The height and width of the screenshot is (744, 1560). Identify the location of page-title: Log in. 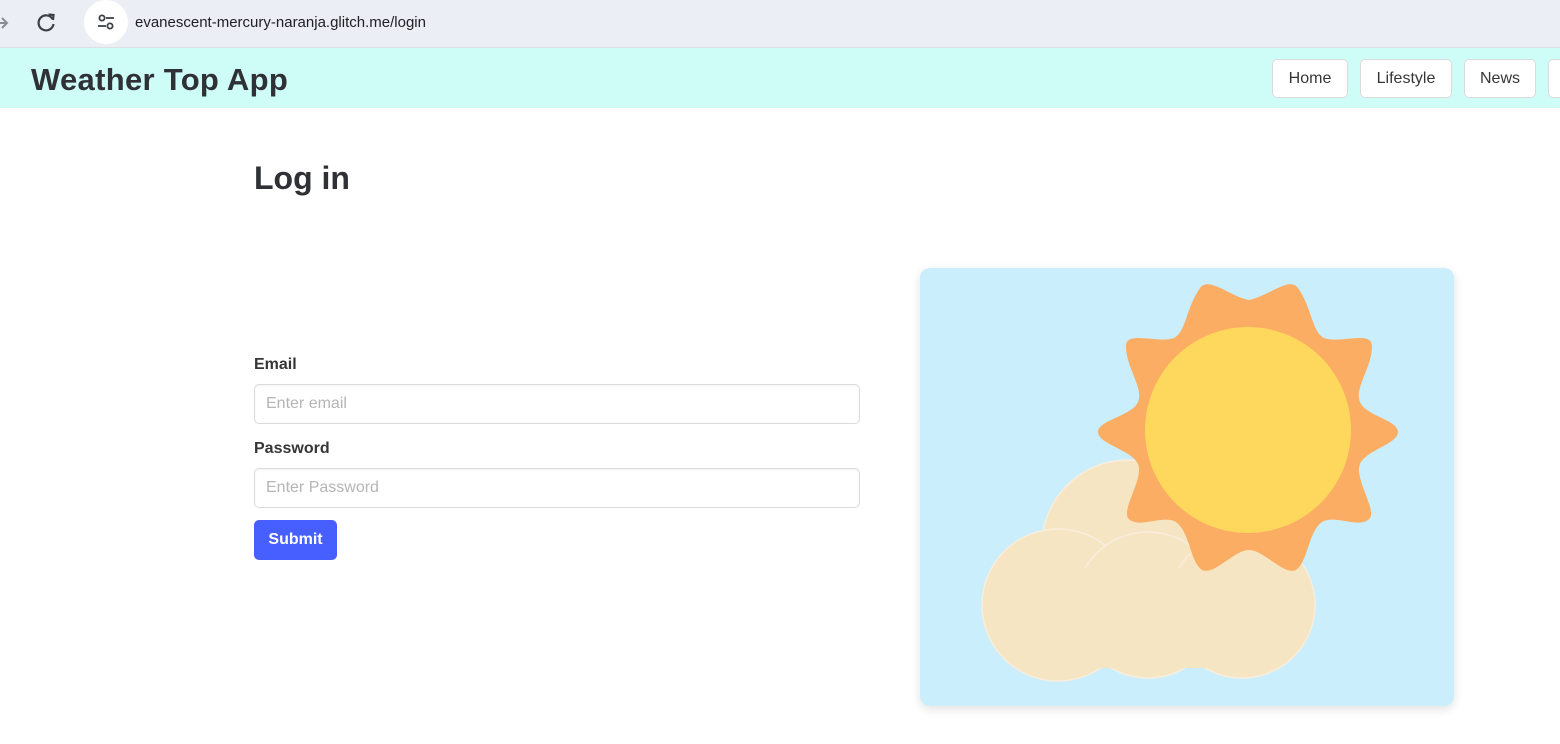
(302, 178).